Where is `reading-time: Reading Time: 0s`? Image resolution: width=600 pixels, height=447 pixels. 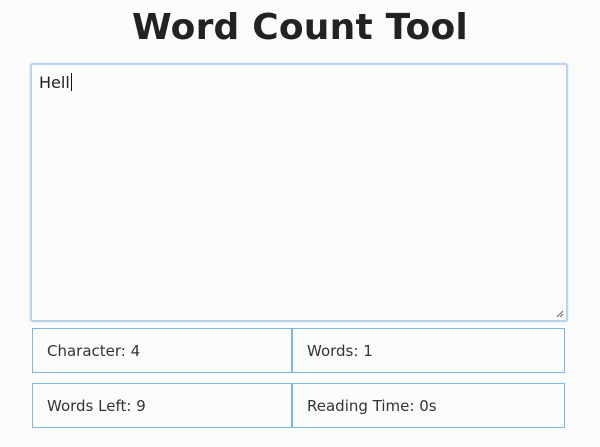 reading-time: Reading Time: 0s is located at coordinates (428, 405).